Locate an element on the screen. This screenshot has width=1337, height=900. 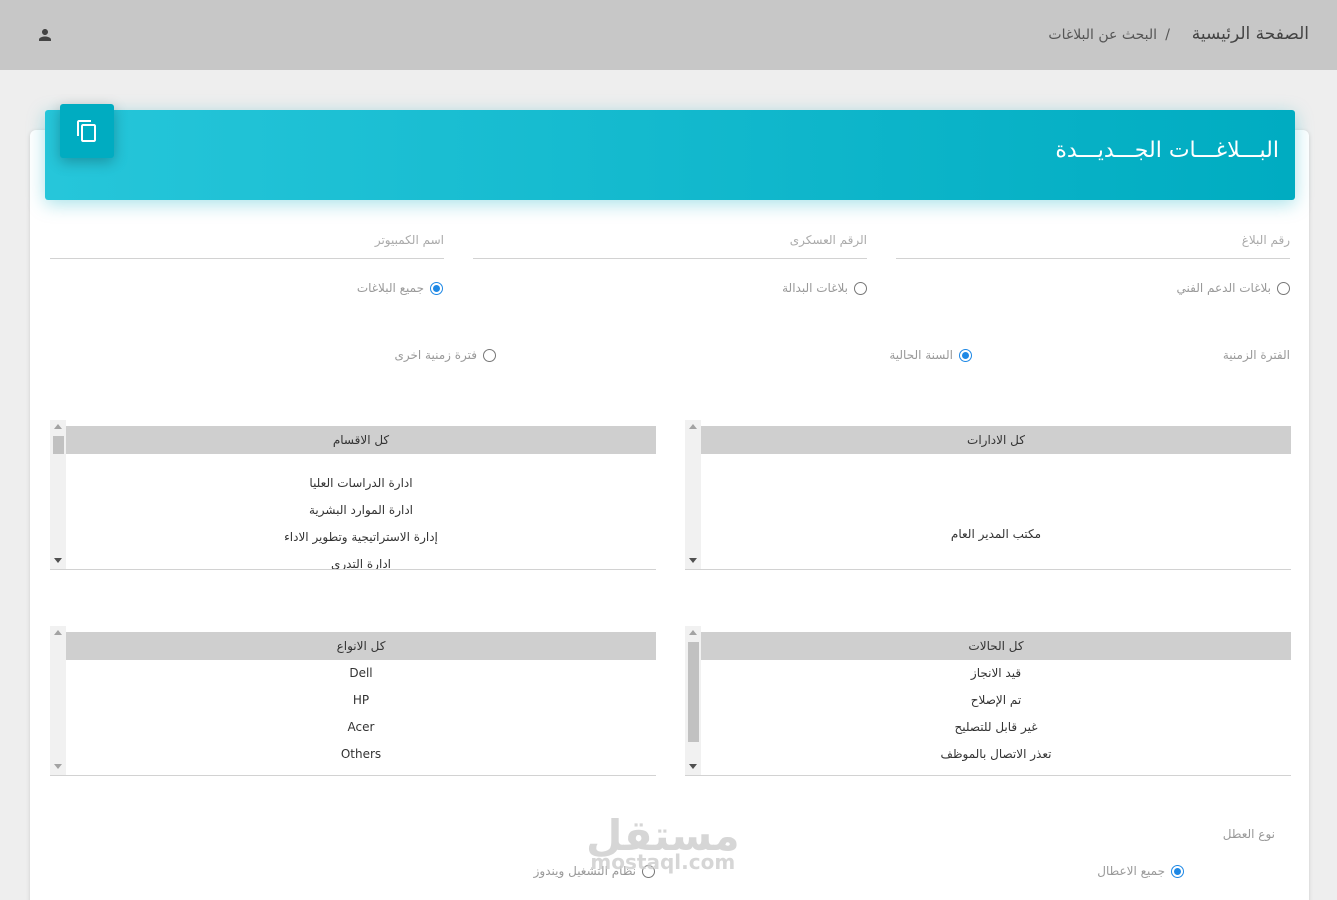
list-header: كل الادارات is located at coordinates (996, 440).